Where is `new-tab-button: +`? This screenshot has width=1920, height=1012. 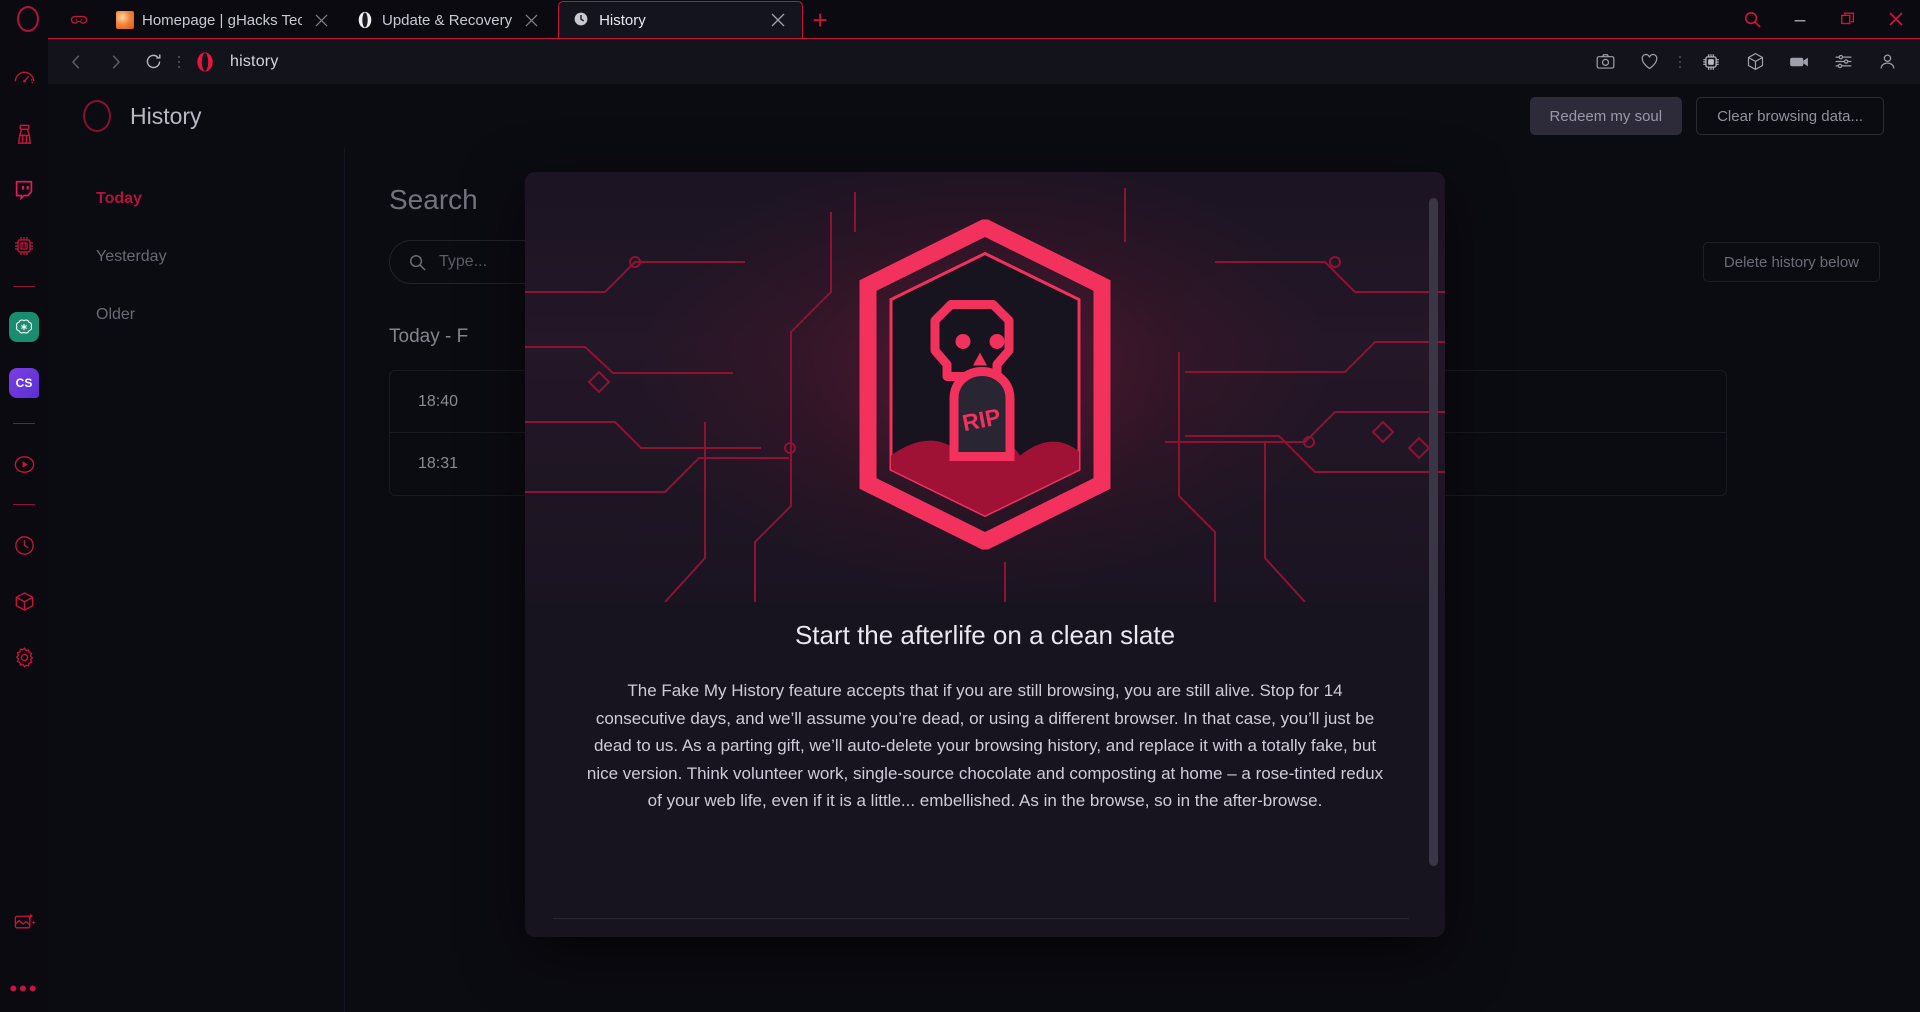 new-tab-button: + is located at coordinates (820, 20).